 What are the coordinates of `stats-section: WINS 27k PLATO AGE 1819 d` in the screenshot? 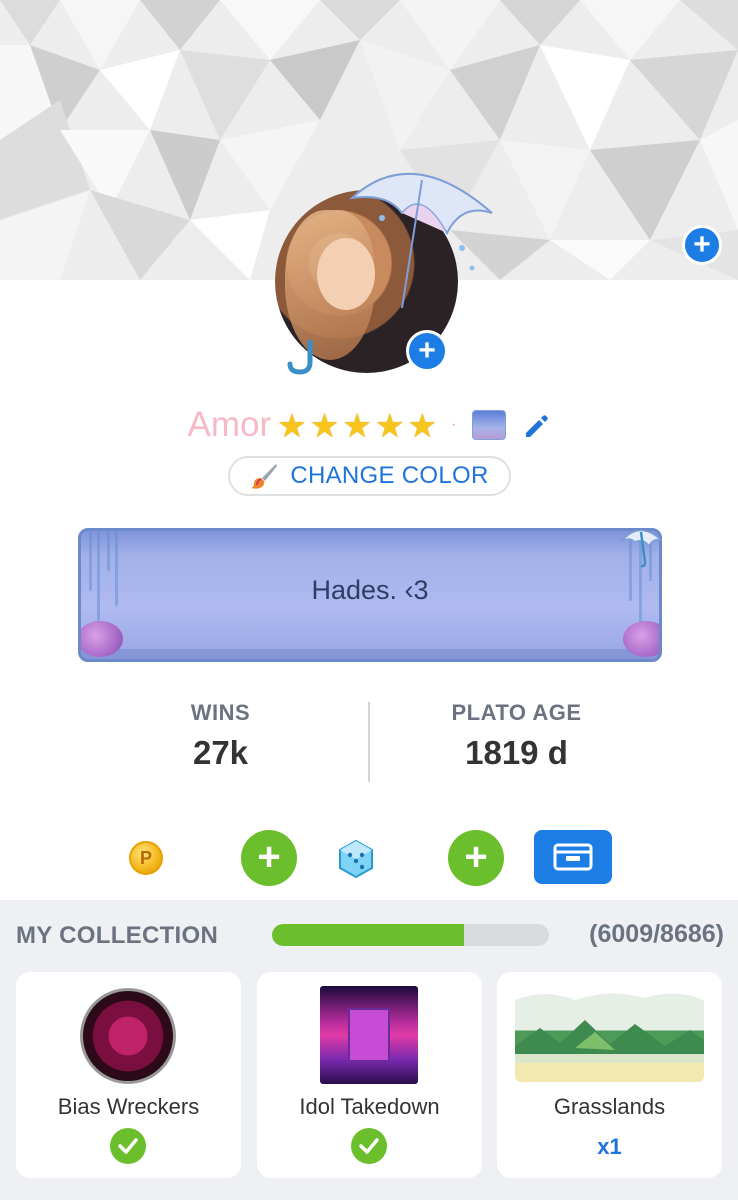 It's located at (369, 742).